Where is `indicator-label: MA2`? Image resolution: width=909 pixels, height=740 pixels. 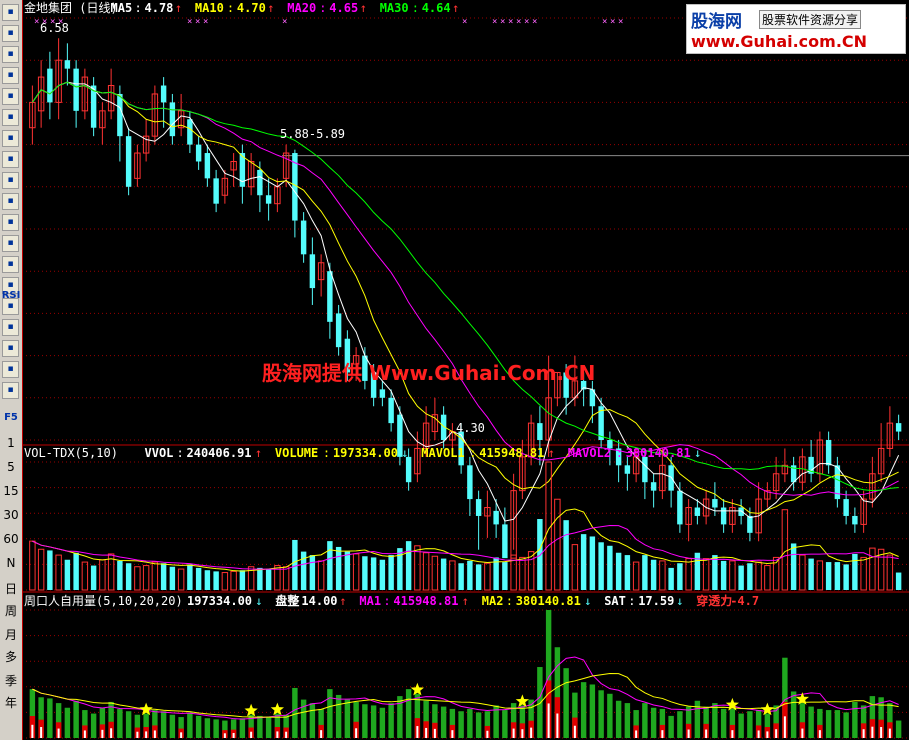 indicator-label: MA2 is located at coordinates (493, 601).